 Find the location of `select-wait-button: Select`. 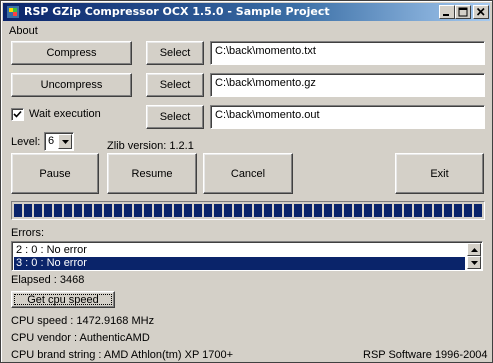

select-wait-button: Select is located at coordinates (175, 117).